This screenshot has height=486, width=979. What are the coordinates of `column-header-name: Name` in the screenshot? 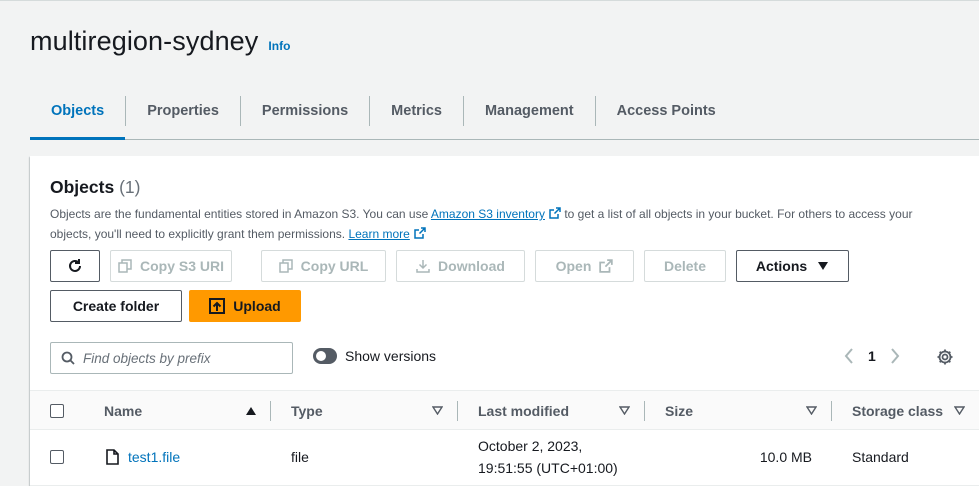 It's located at (123, 411).